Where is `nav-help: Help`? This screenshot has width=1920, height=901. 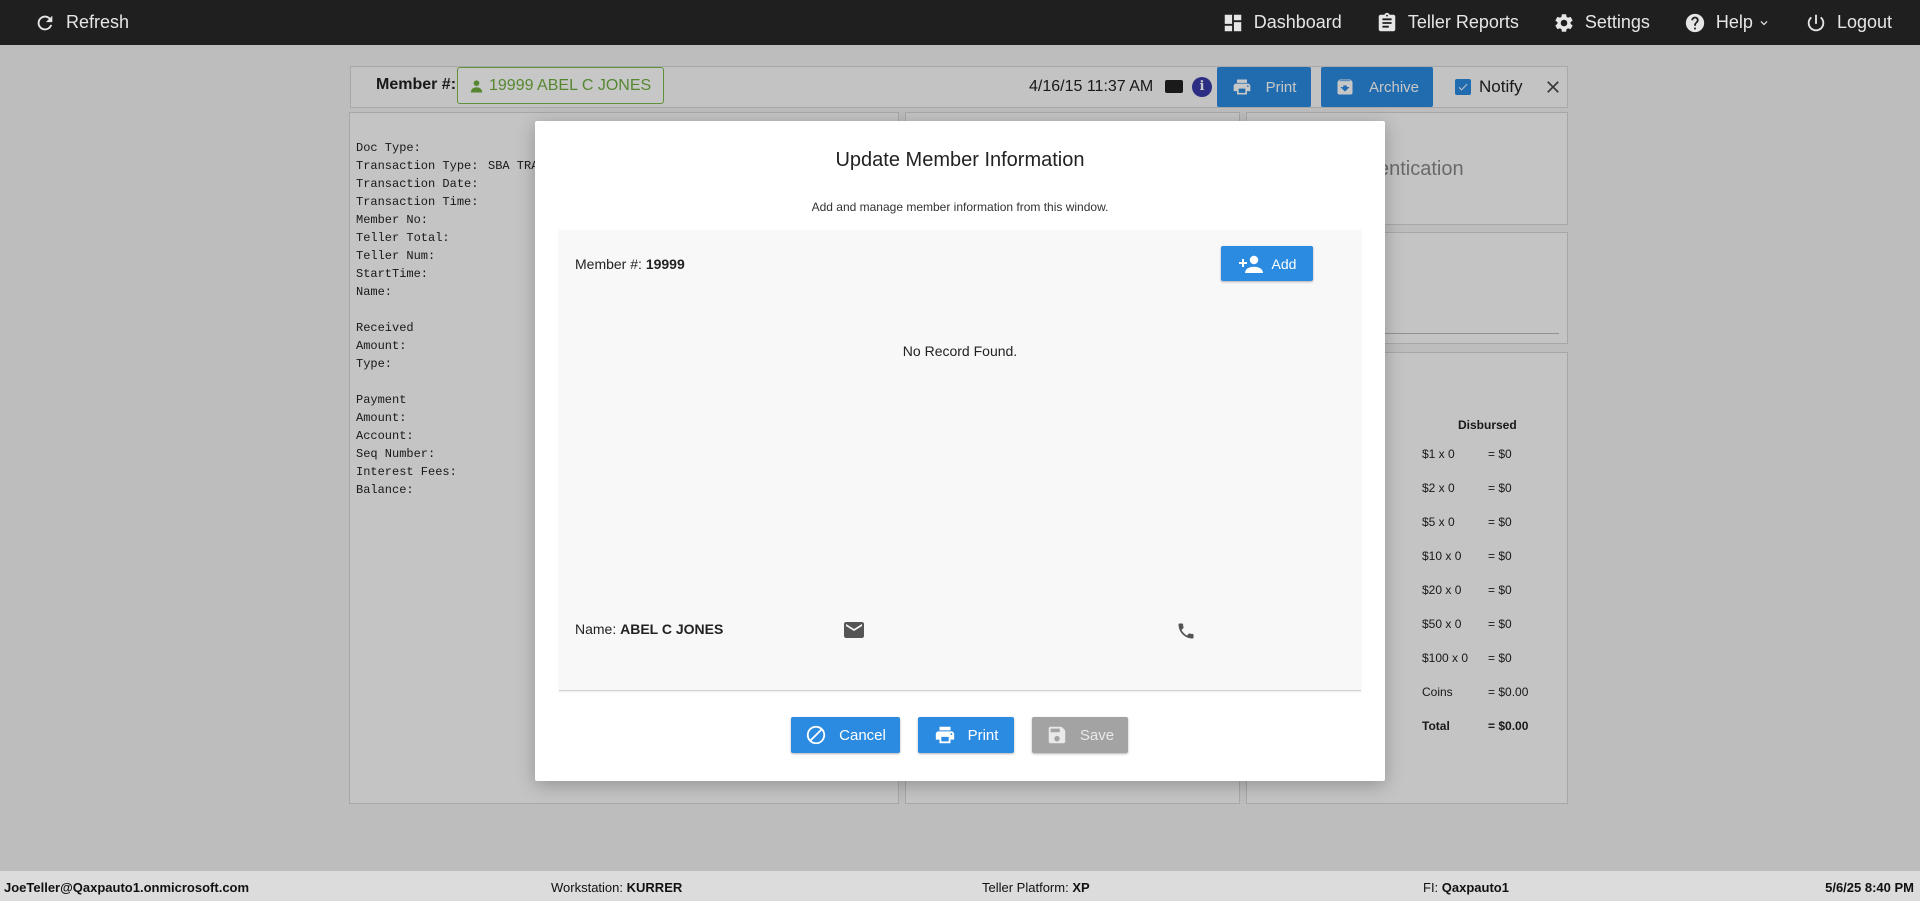
nav-help: Help is located at coordinates (1727, 23).